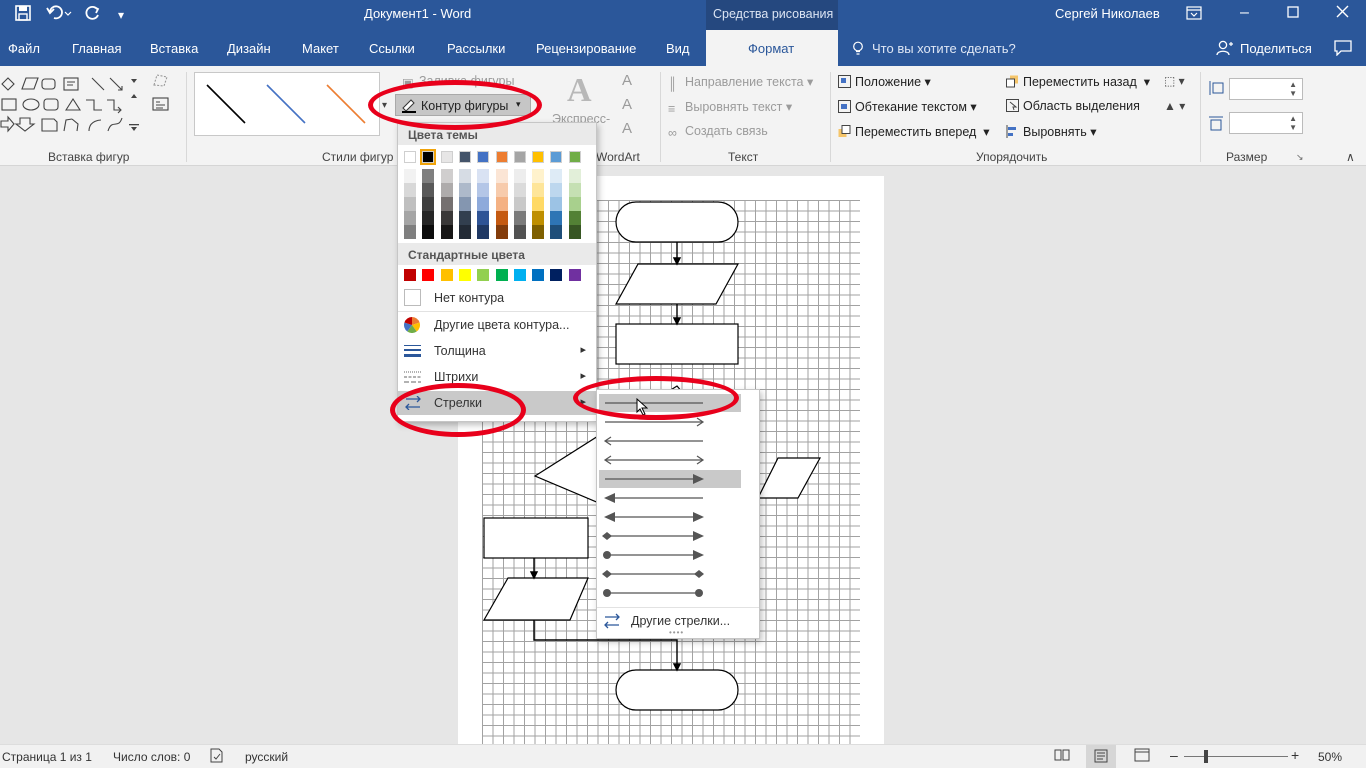 Image resolution: width=1366 pixels, height=768 pixels. What do you see at coordinates (392, 48) in the screenshot?
I see `tab-references: Ссылки` at bounding box center [392, 48].